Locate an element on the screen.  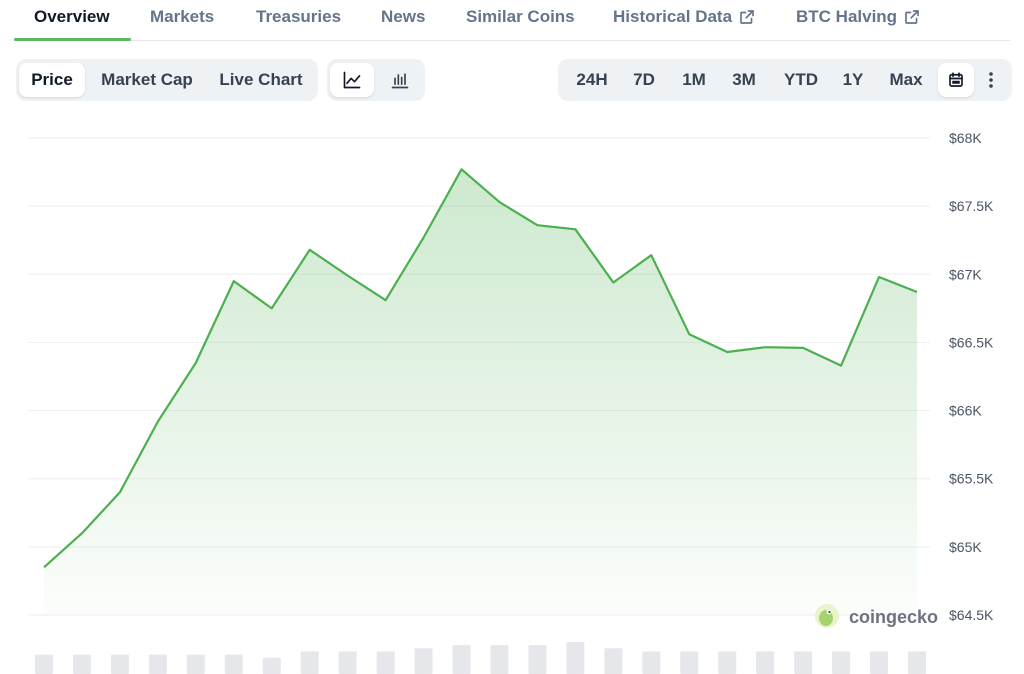
tab-label: Treasuries is located at coordinates (299, 16).